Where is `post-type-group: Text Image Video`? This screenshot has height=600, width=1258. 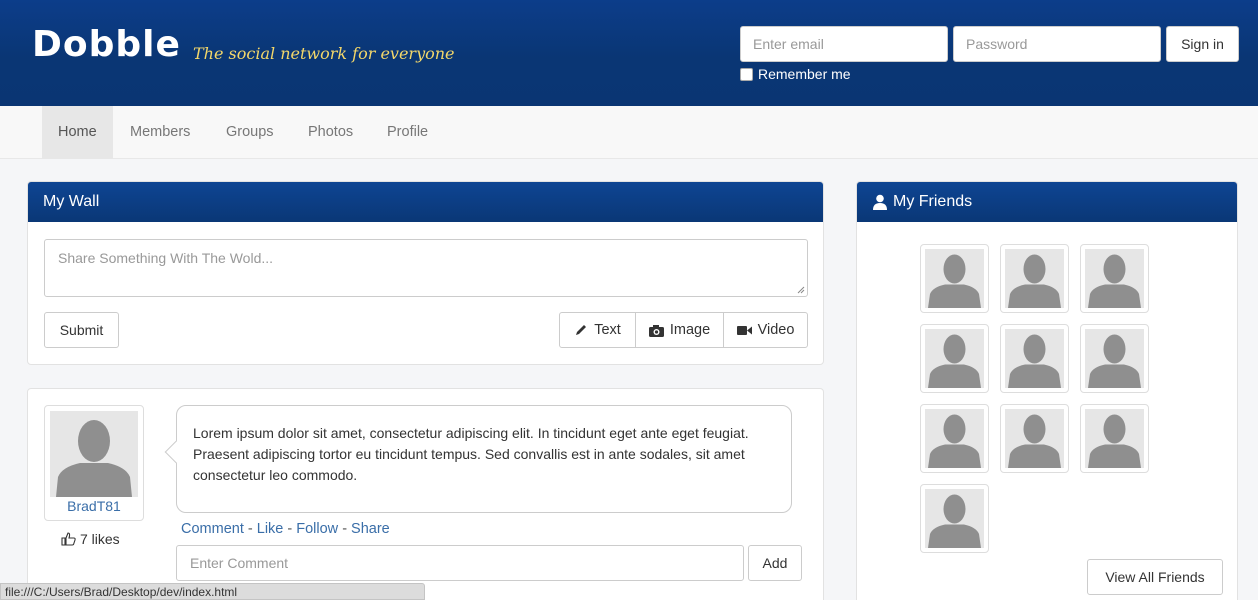 post-type-group: Text Image Video is located at coordinates (683, 330).